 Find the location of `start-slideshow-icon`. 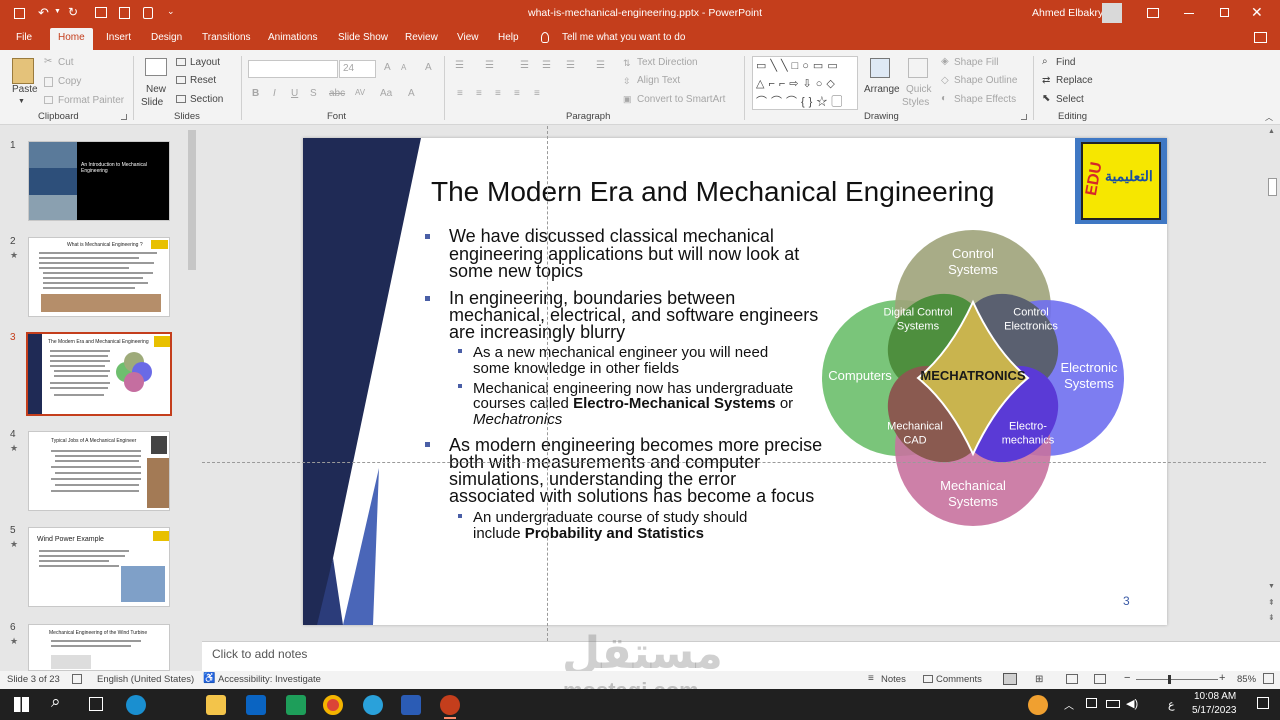

start-slideshow-icon is located at coordinates (101, 12).